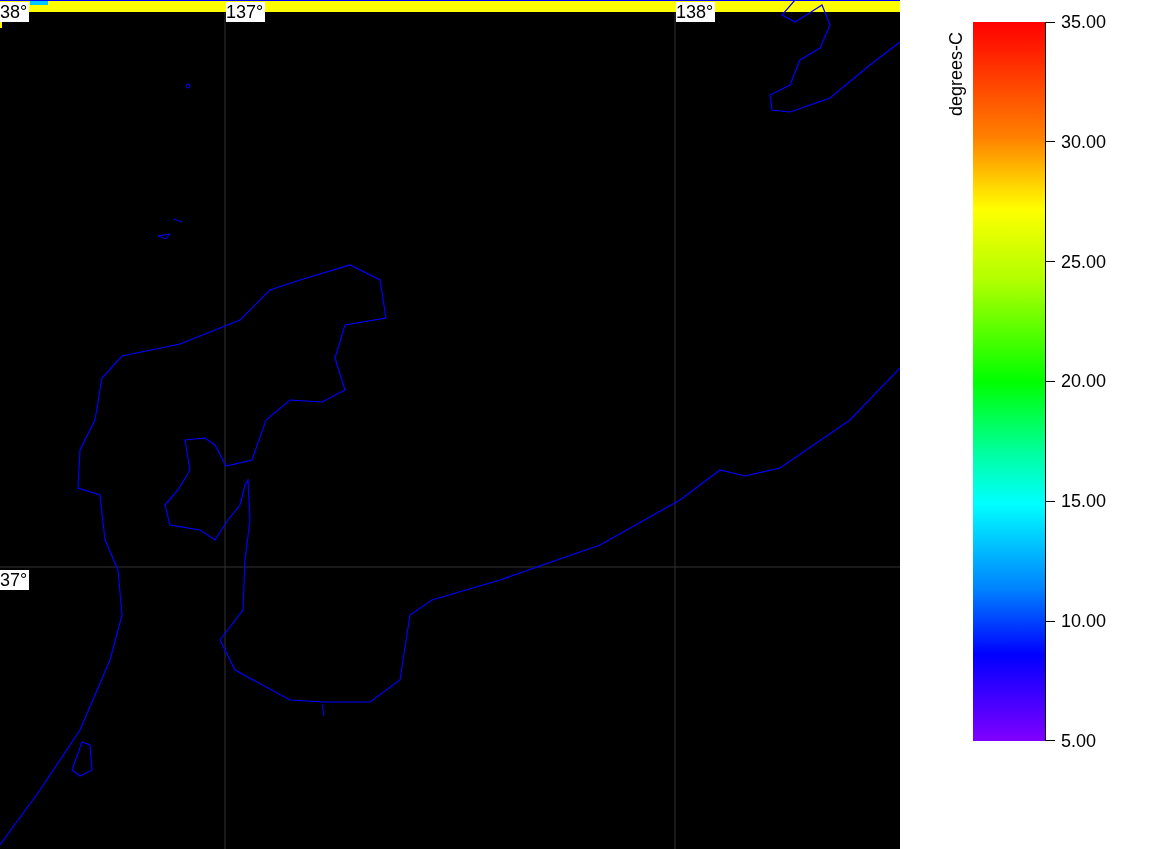  Describe the element at coordinates (696, 12) in the screenshot. I see `longitude-label: 138°` at that location.